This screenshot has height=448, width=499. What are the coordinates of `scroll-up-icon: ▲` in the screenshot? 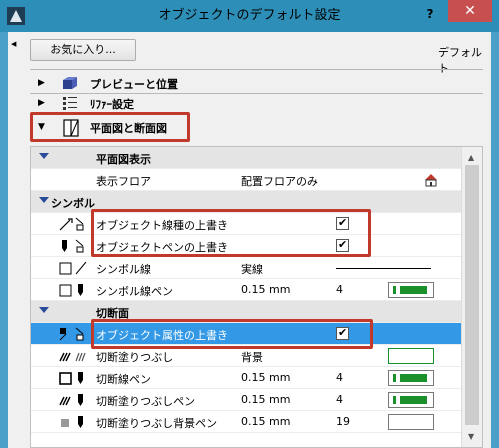 It's located at (471, 157).